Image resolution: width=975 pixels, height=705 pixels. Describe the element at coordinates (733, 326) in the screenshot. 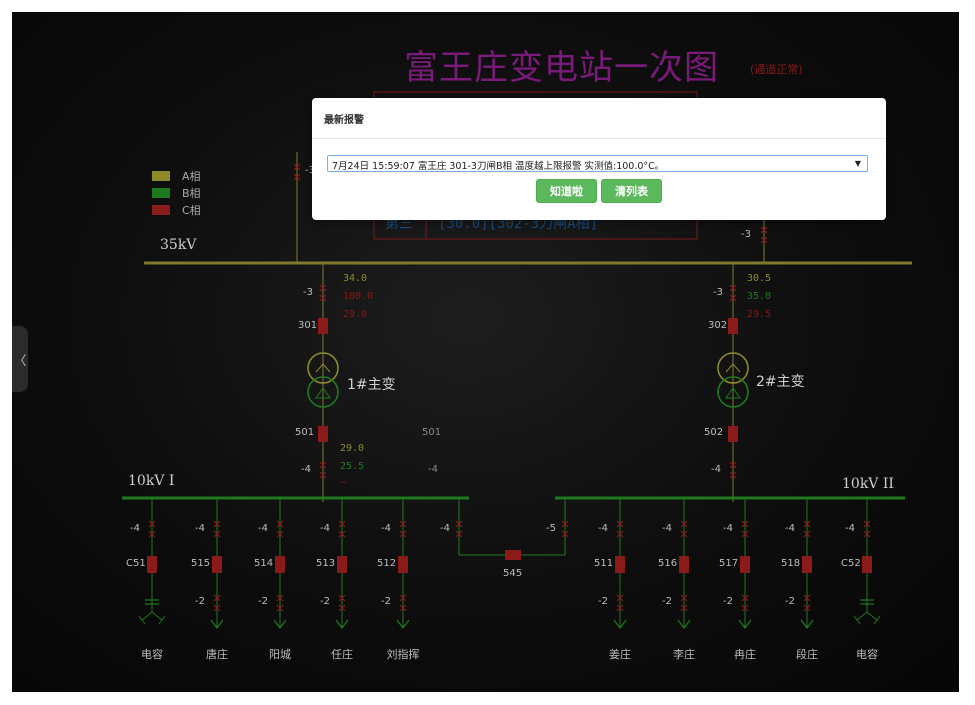

I see `t2-hv-breaker` at that location.